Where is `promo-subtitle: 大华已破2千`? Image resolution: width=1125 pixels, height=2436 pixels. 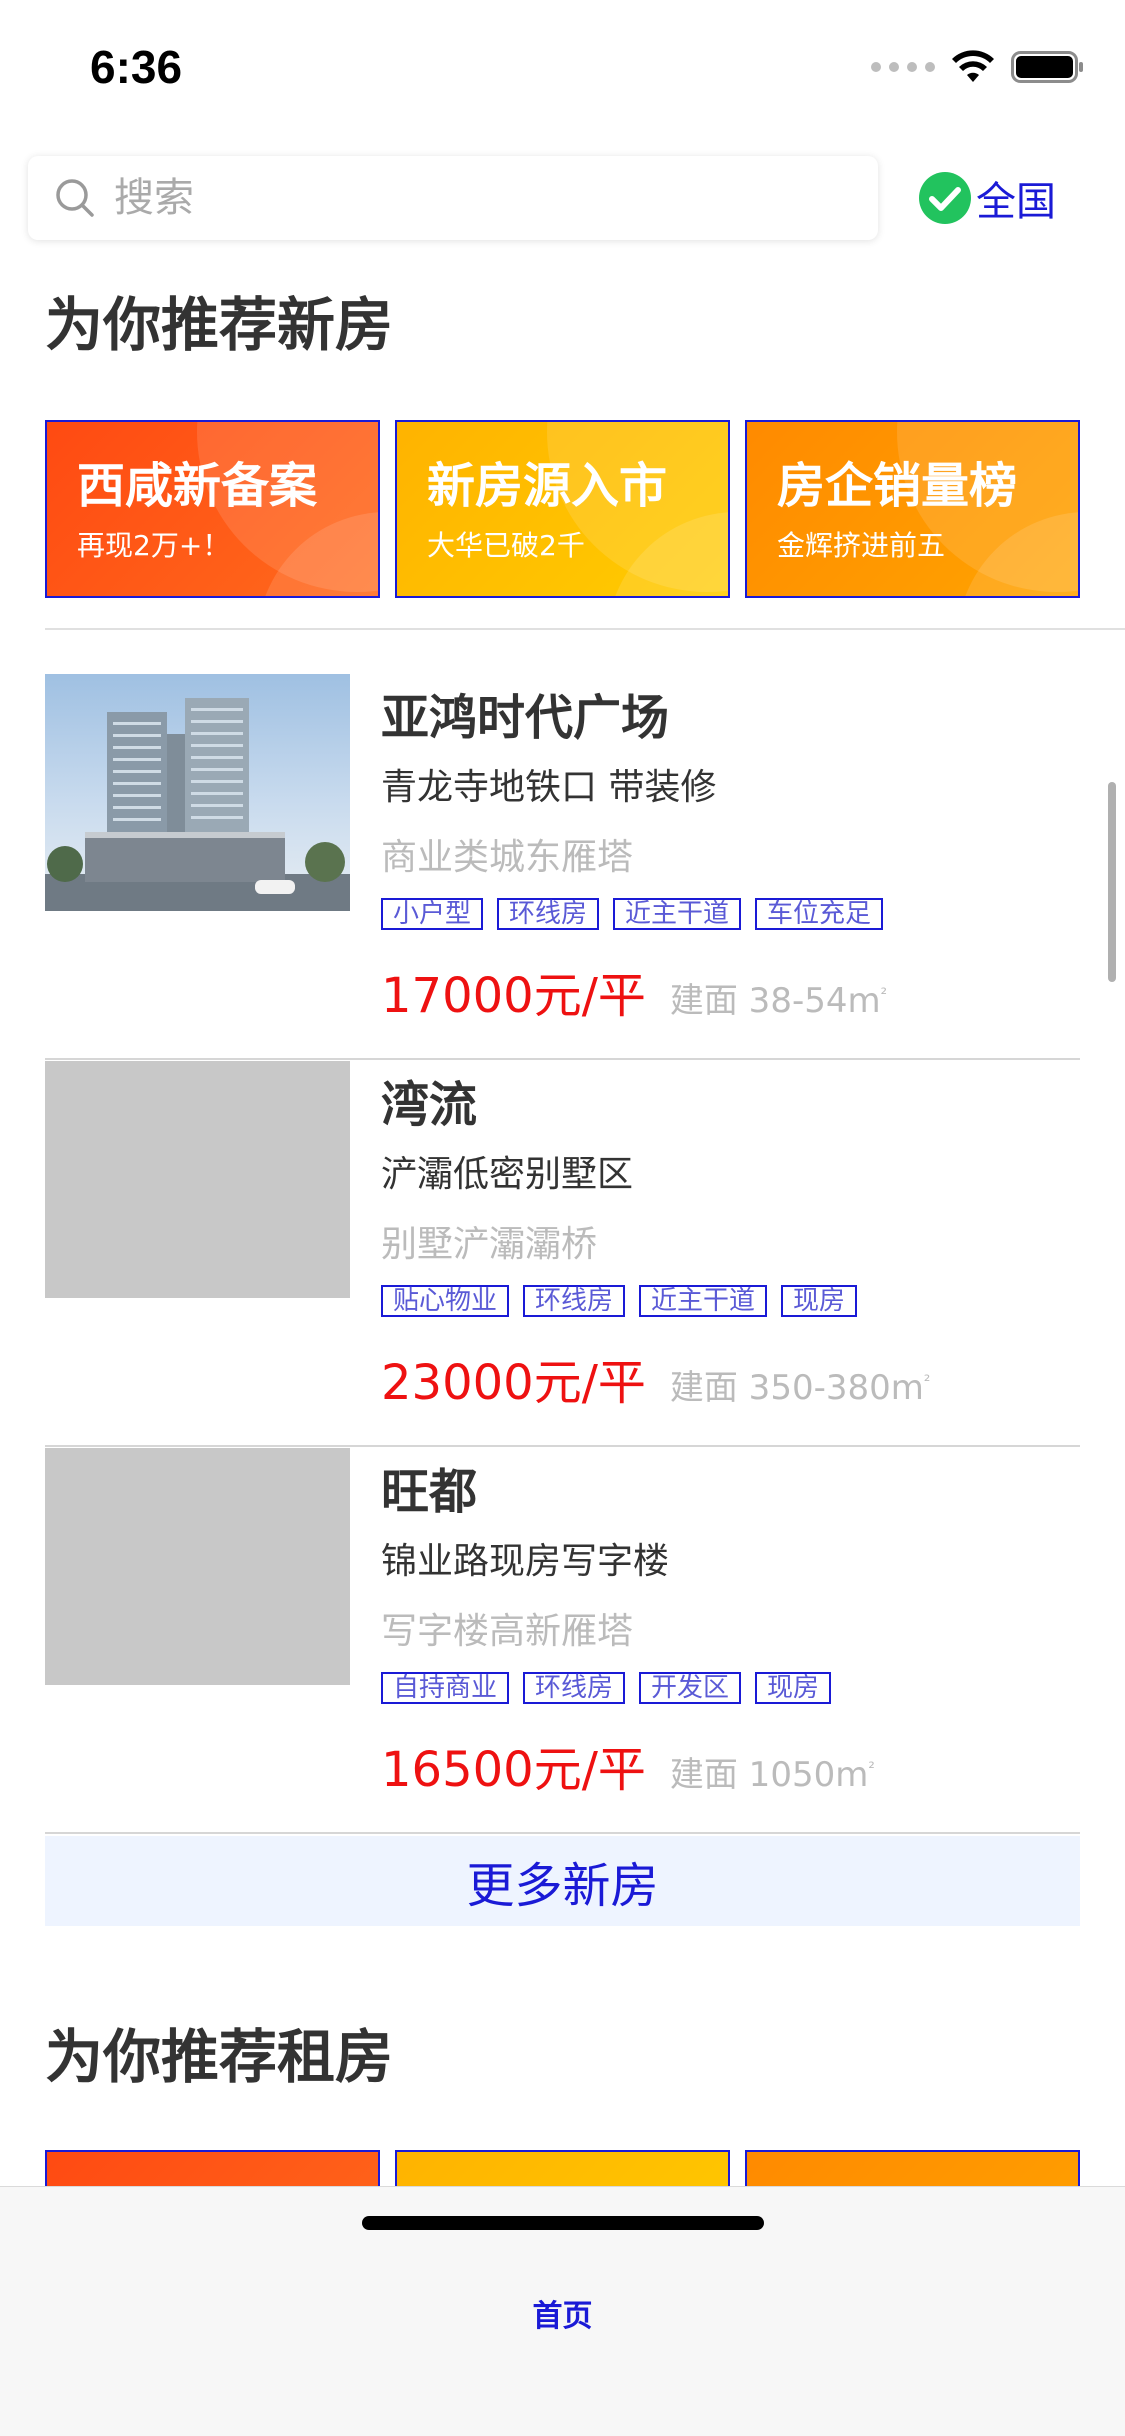
promo-subtitle: 大华已破2千 is located at coordinates (506, 545).